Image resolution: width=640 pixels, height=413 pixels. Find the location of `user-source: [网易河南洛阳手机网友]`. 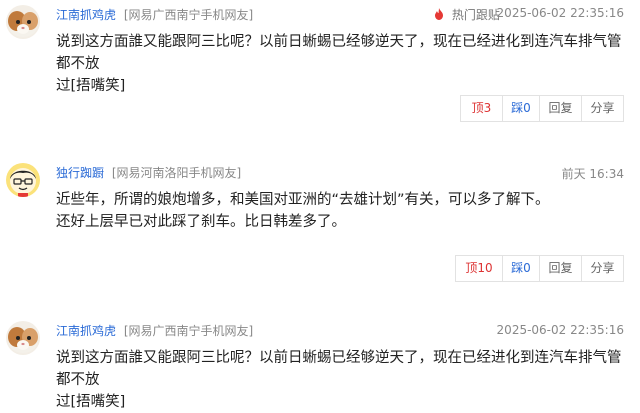

user-source: [网易河南洛阳手机网友] is located at coordinates (176, 173).